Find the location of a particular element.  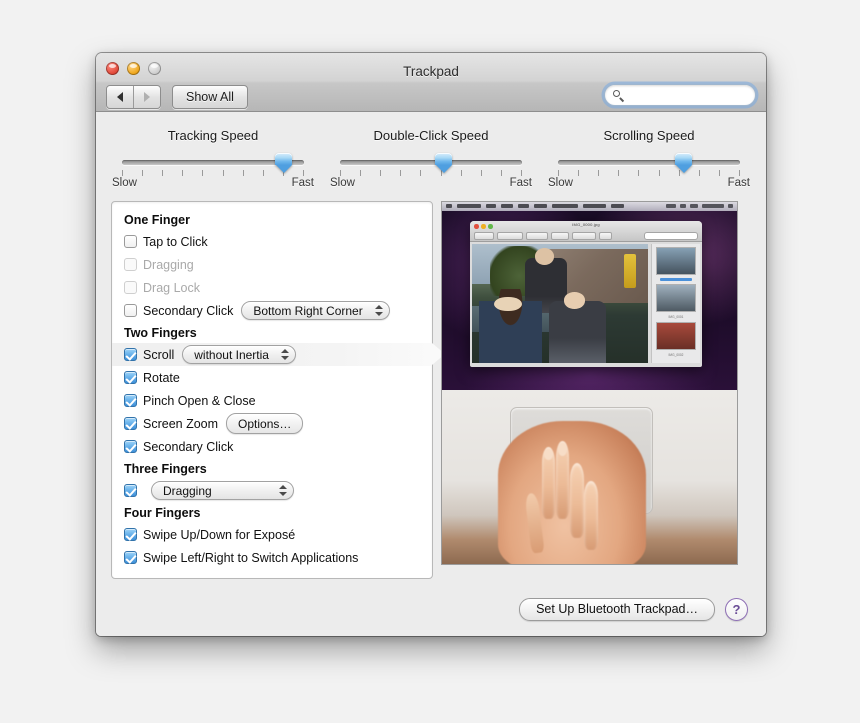

option-label: Secondary Click is located at coordinates (188, 446).